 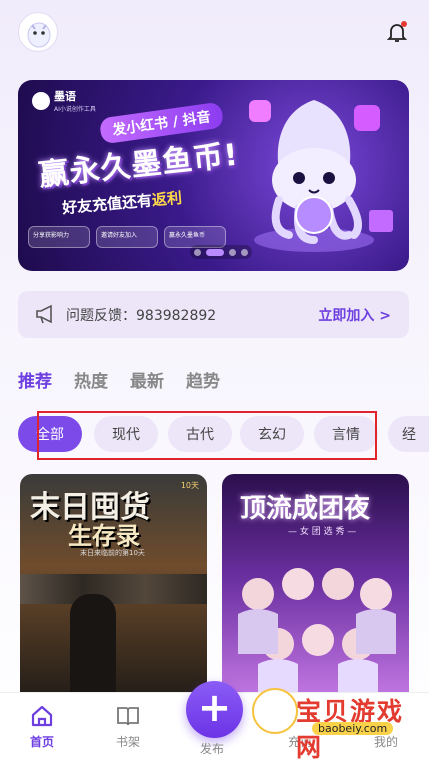 I want to click on carousel-indicator, so click(x=221, y=252).